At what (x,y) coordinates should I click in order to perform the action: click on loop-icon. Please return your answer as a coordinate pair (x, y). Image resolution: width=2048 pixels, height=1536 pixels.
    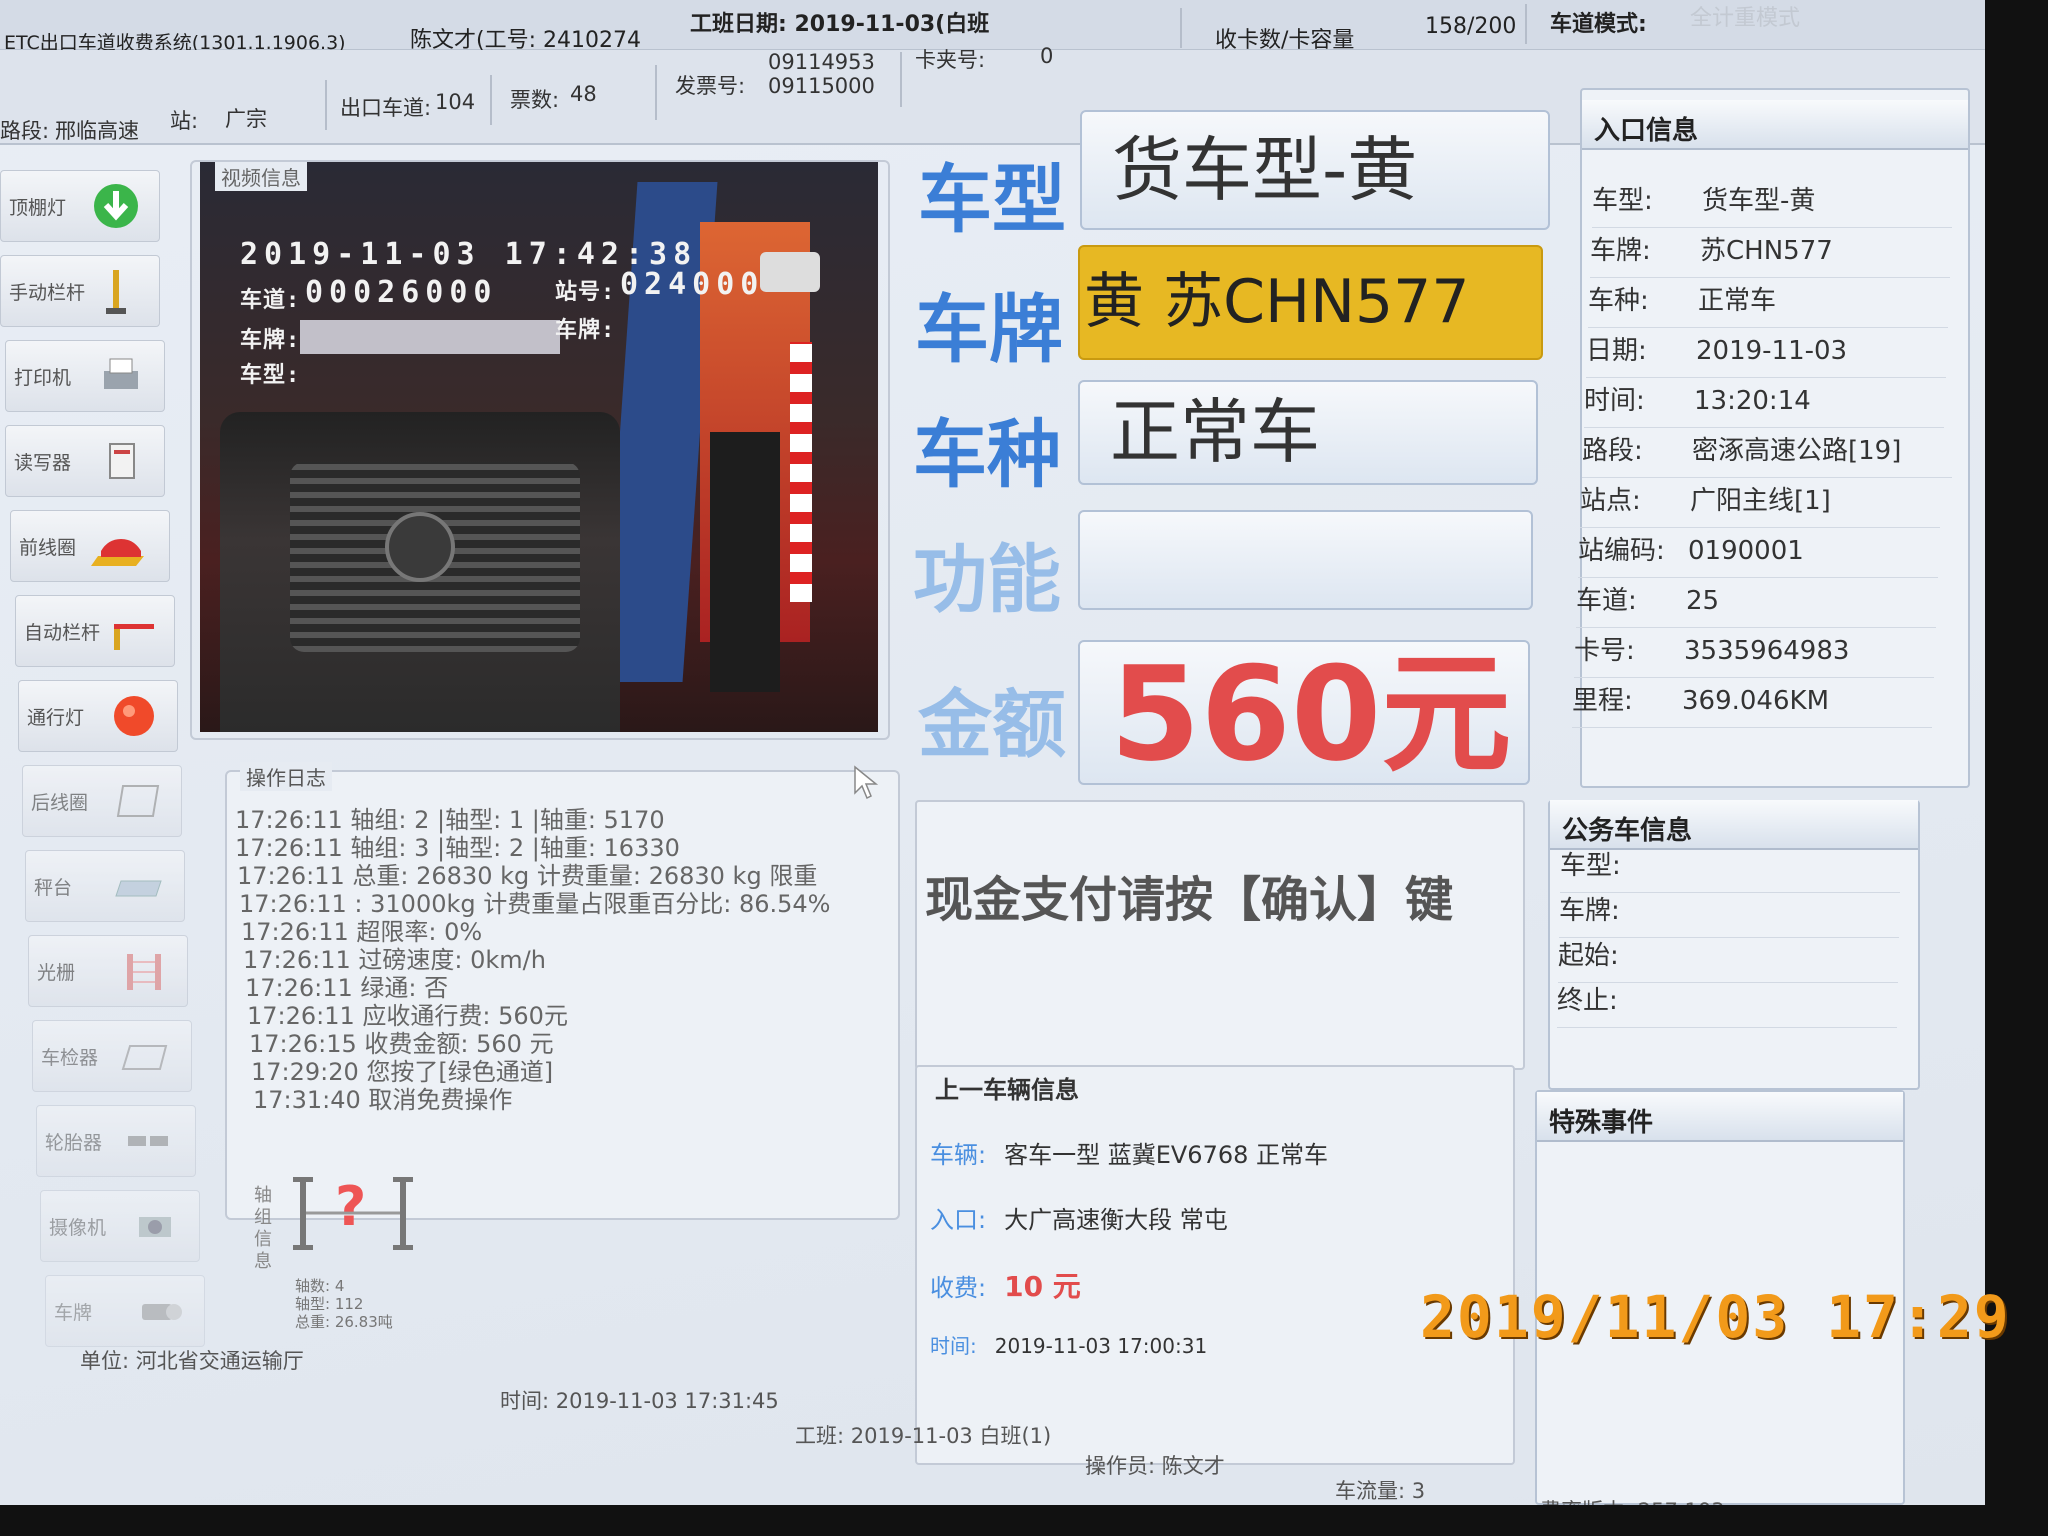
    Looking at the image, I should click on (138, 801).